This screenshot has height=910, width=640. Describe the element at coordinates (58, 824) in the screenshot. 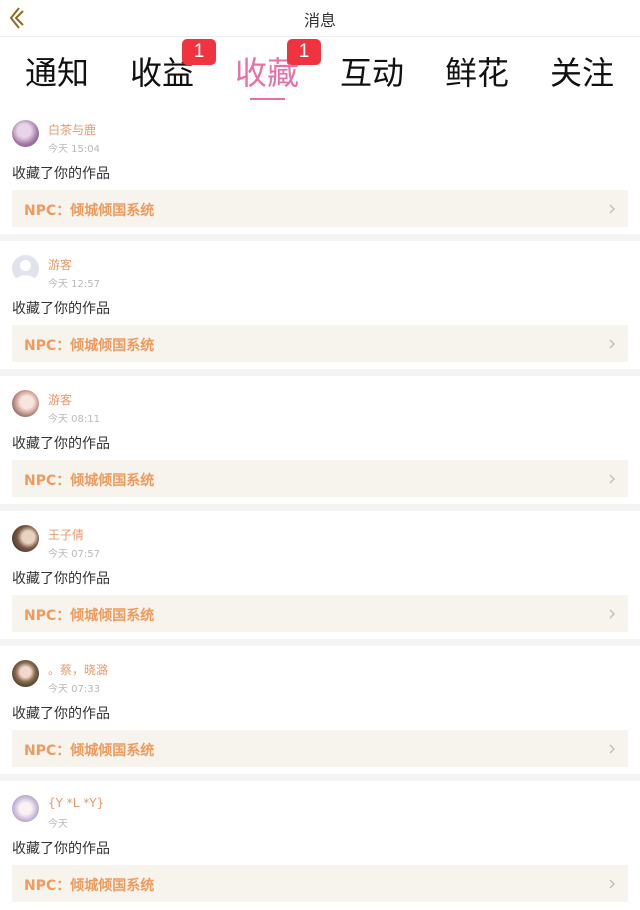

I see `timestamp: 今天` at that location.